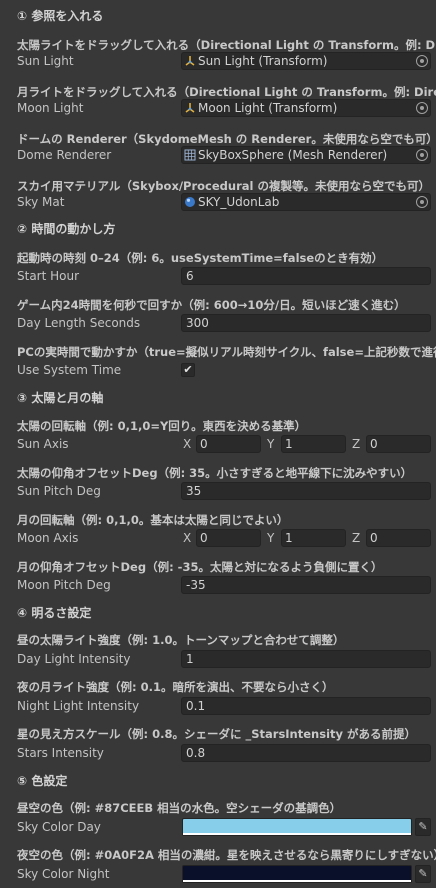 The height and width of the screenshot is (888, 436). Describe the element at coordinates (356, 444) in the screenshot. I see `sun-axis-z-label: Z` at that location.